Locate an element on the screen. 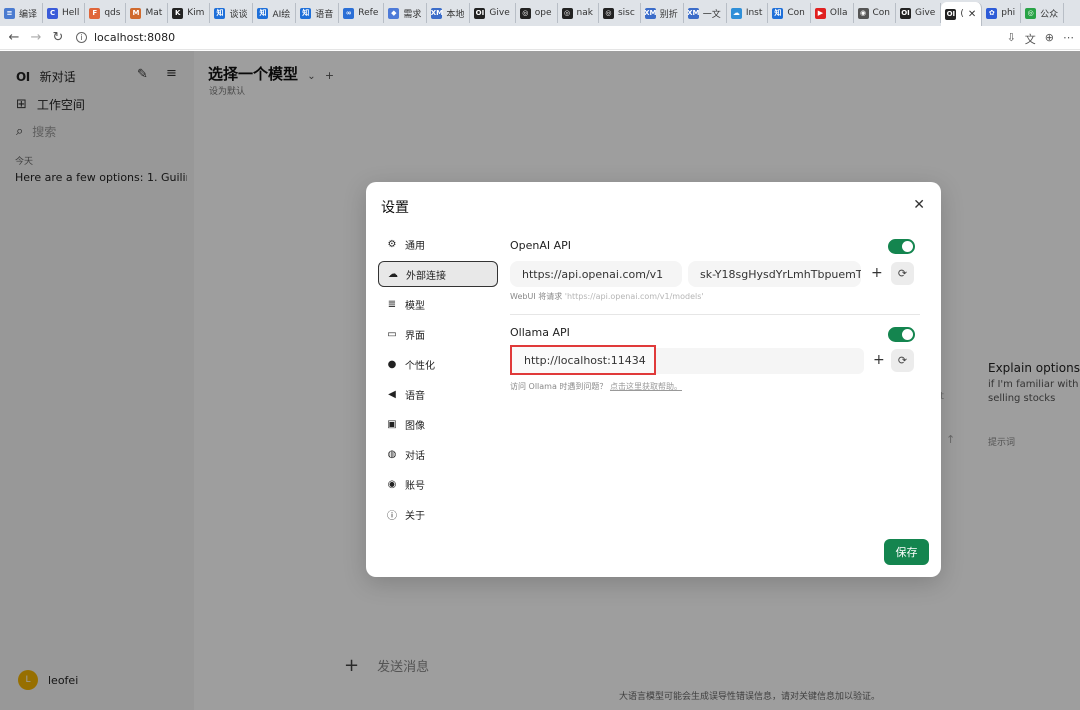 The width and height of the screenshot is (1080, 710). cloud-icon: ☁ is located at coordinates (393, 274).